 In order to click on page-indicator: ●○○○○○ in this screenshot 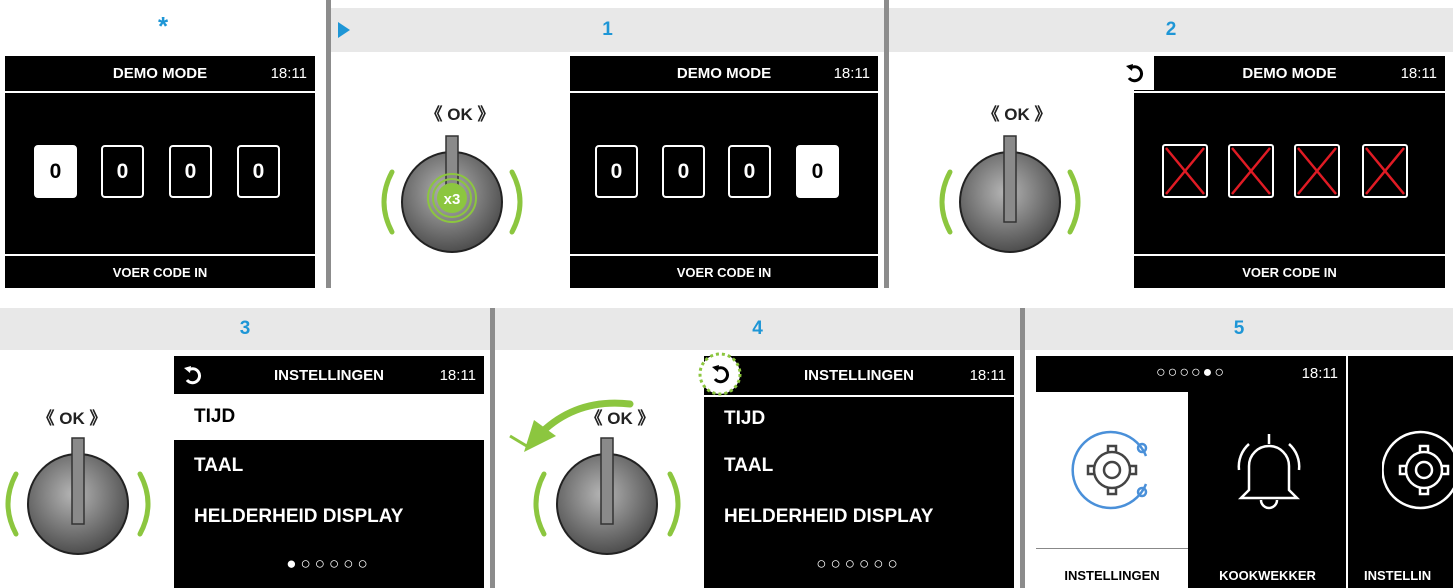, I will do `click(329, 563)`.